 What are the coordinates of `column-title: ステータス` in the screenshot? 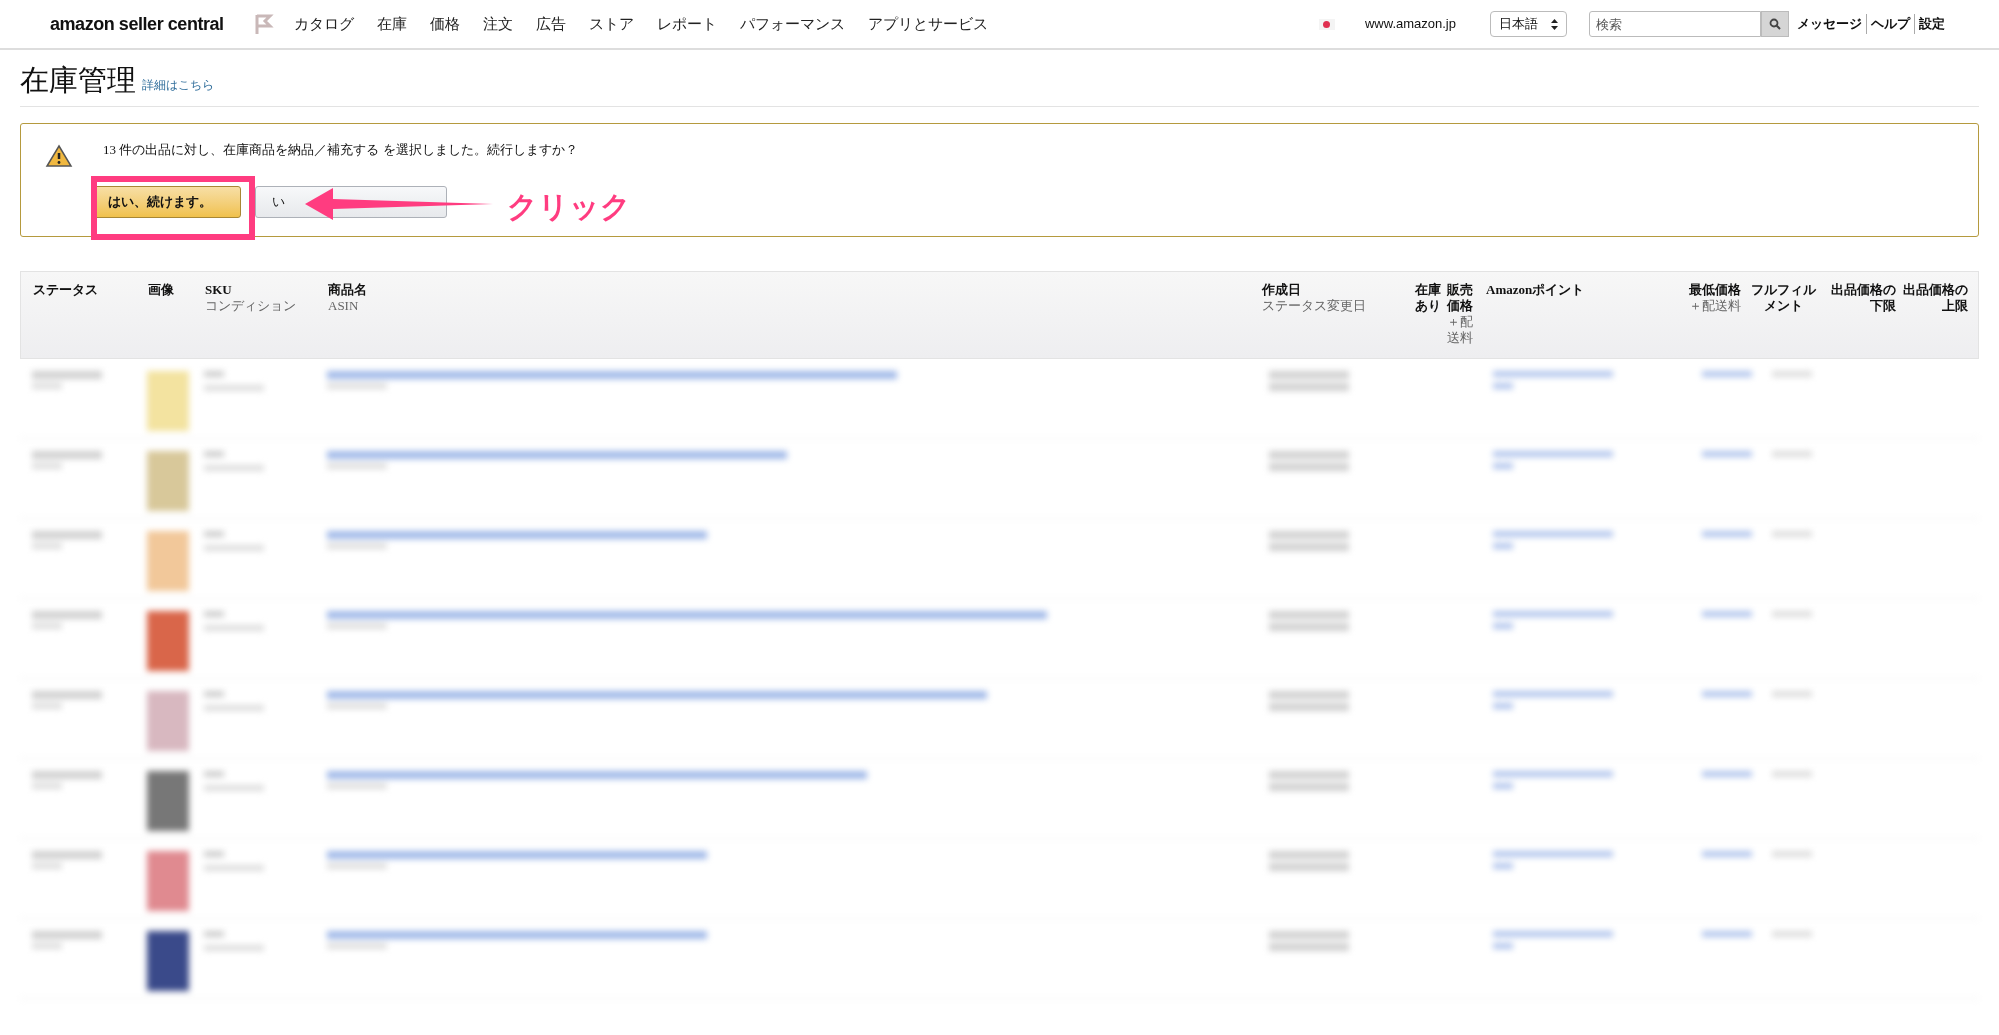 It's located at (88, 290).